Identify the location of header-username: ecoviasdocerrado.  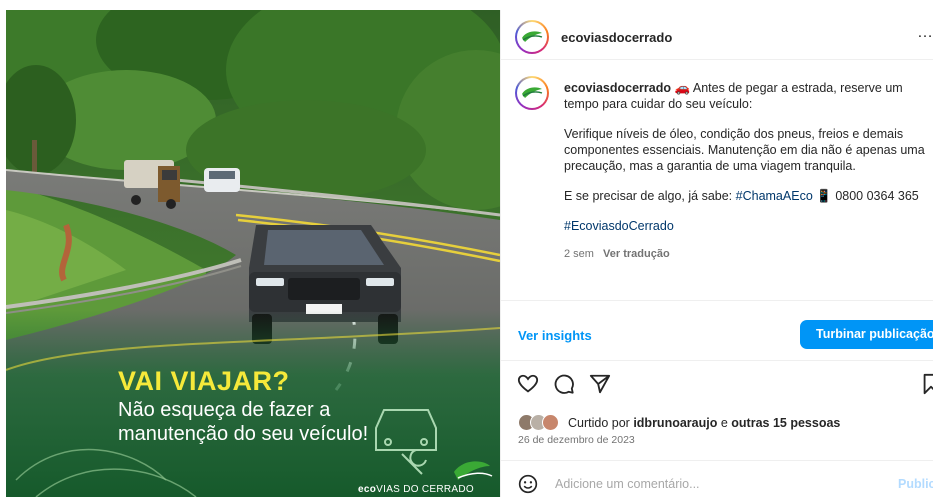
(616, 37).